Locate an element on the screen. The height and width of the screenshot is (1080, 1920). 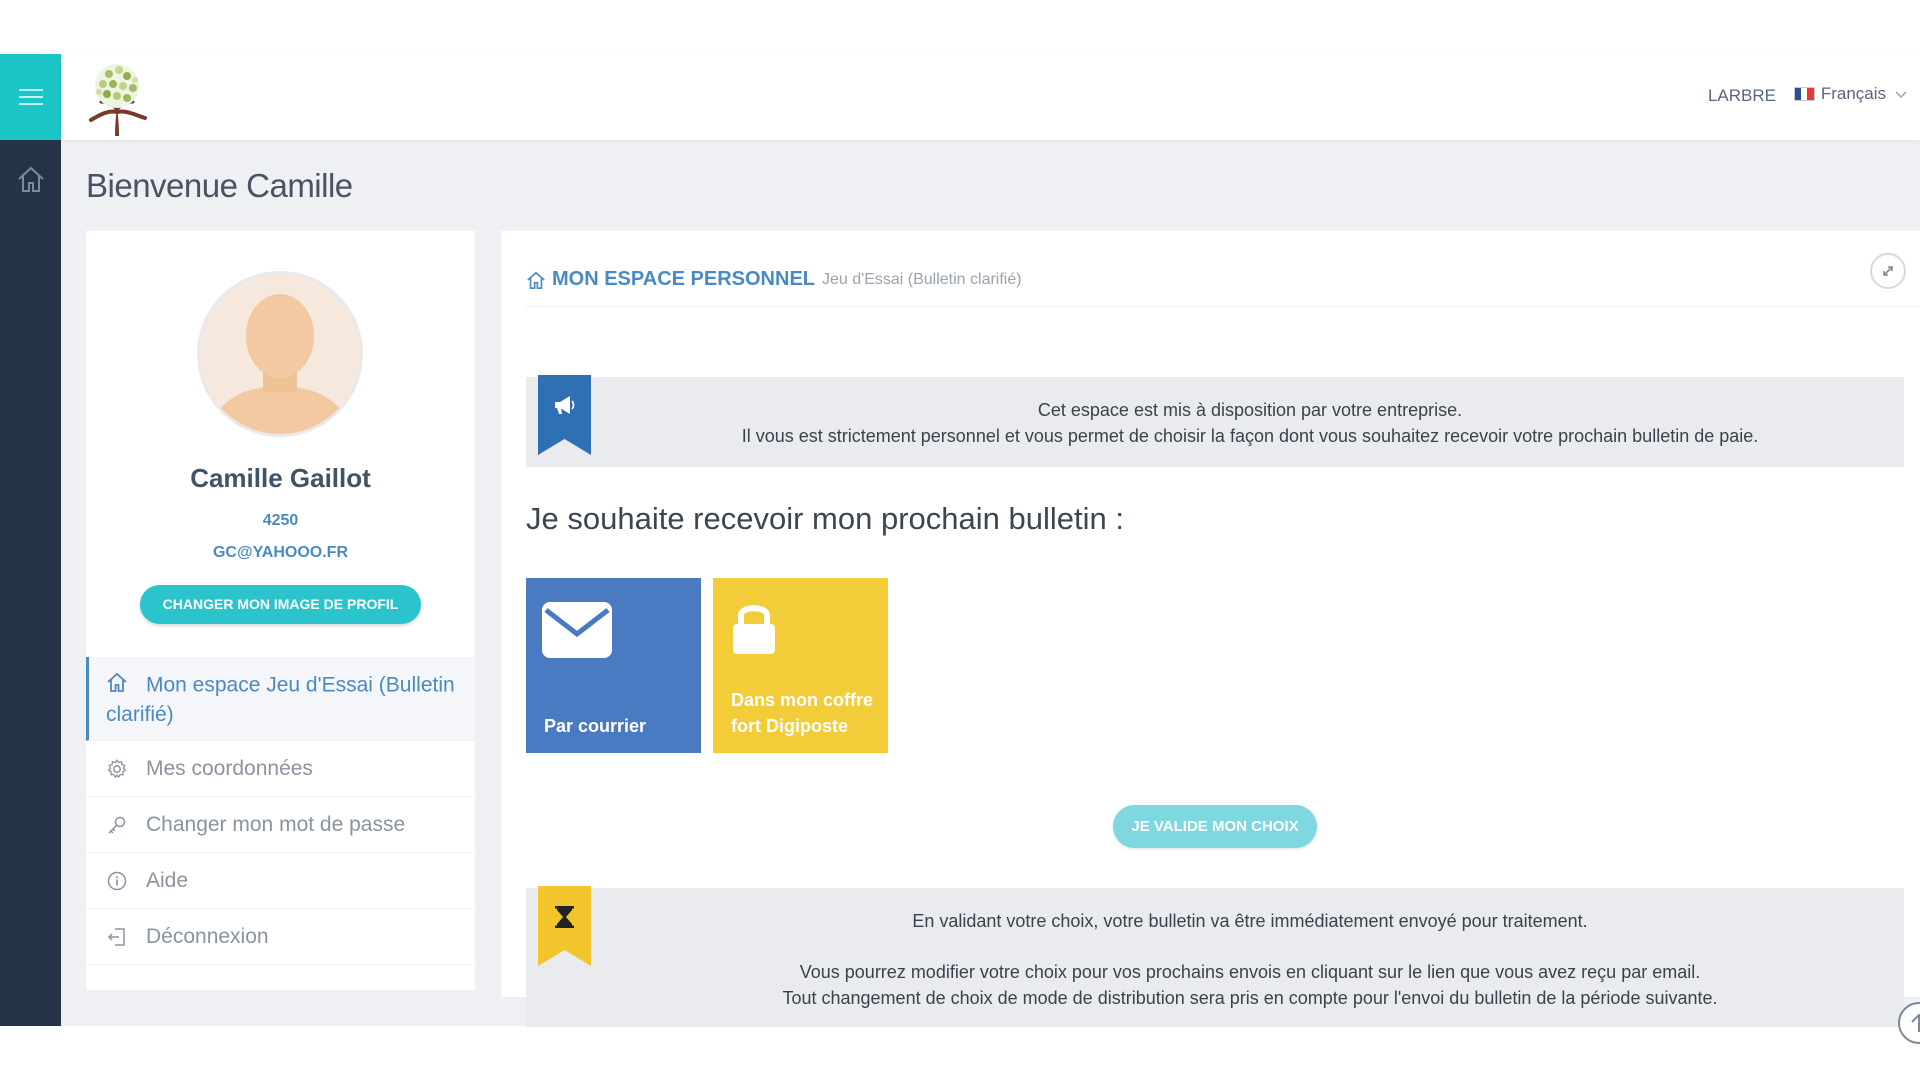
logout-icon is located at coordinates (116, 937).